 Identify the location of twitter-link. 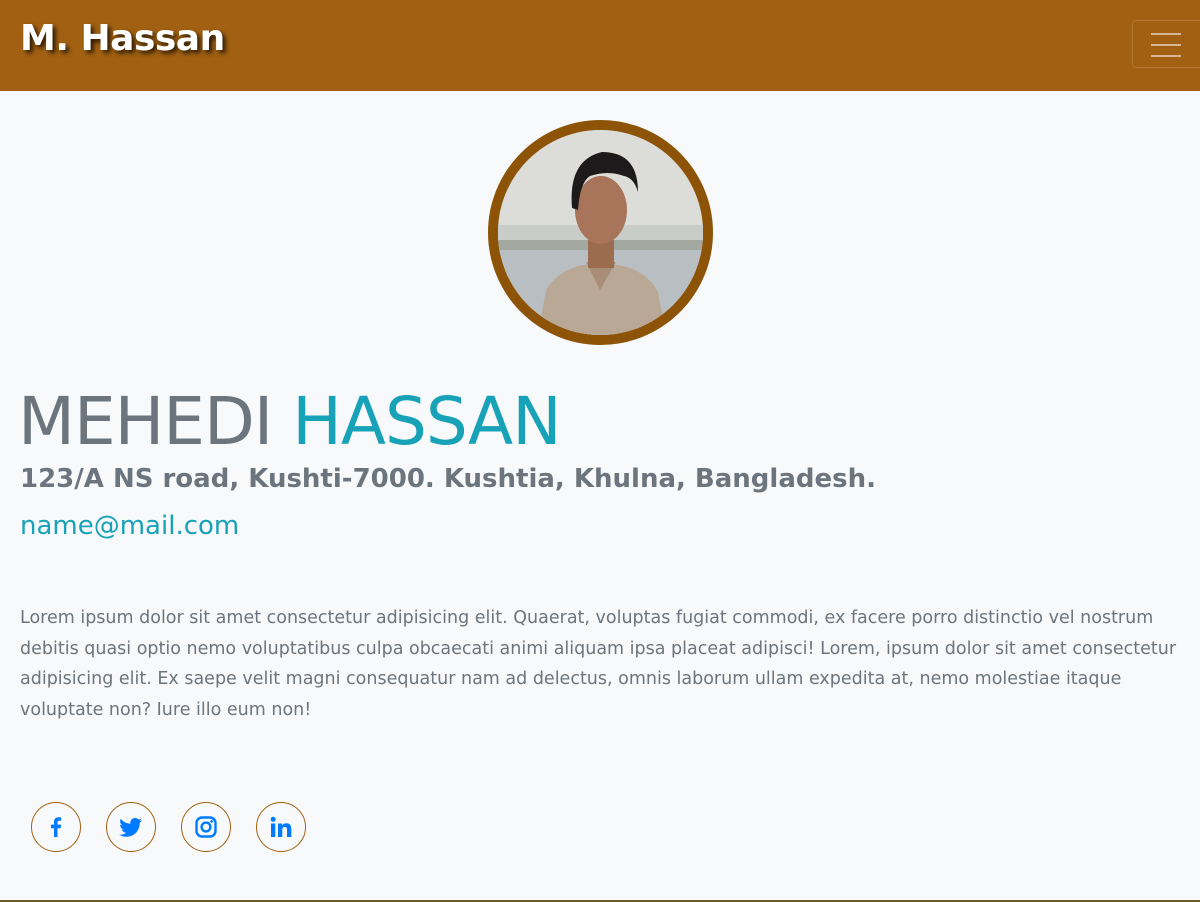
(131, 827).